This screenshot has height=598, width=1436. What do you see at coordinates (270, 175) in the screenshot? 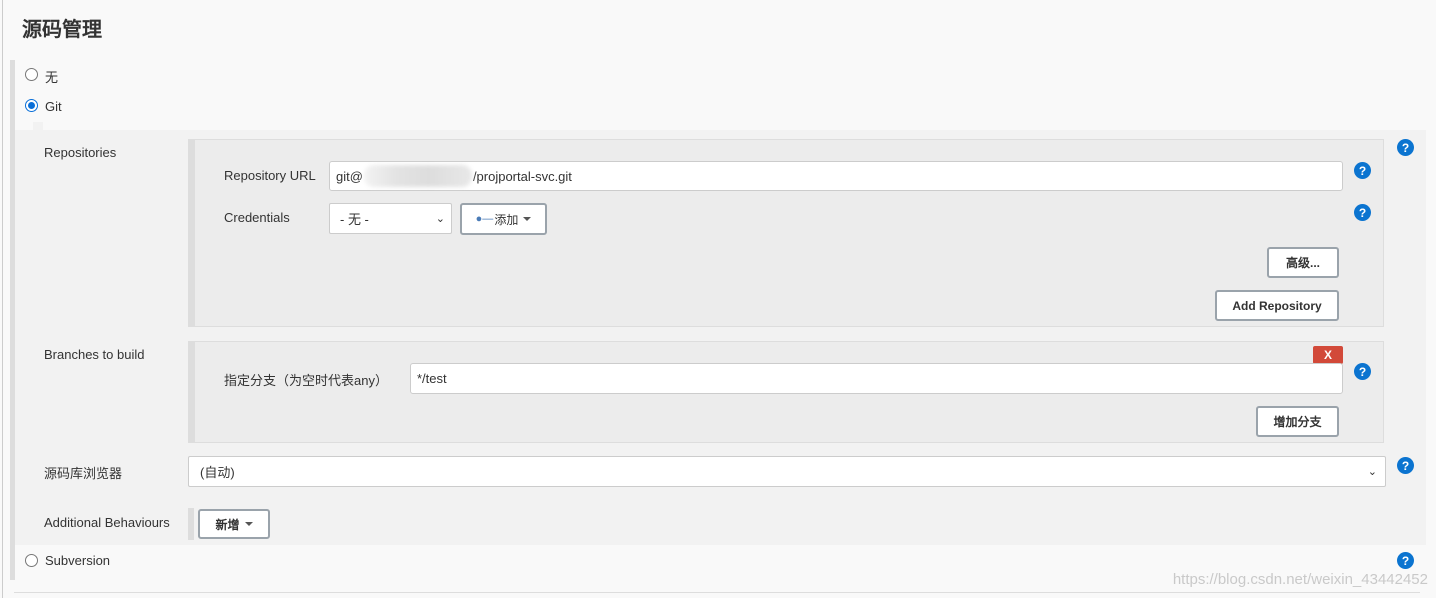
I see `repository-url-label: Repository URL` at bounding box center [270, 175].